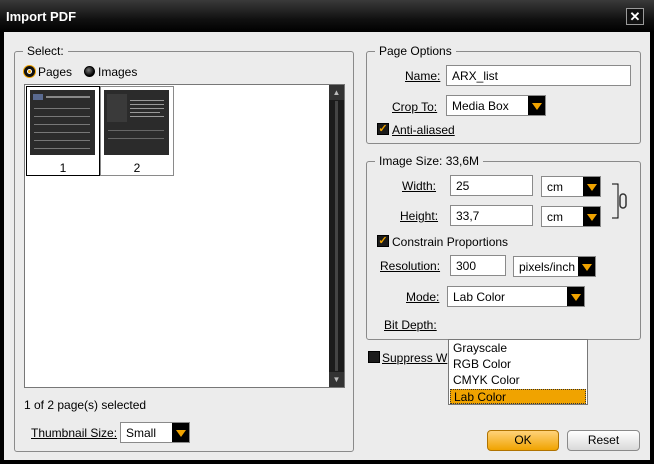  What do you see at coordinates (571, 216) in the screenshot?
I see `height-unit-dropdown: cm` at bounding box center [571, 216].